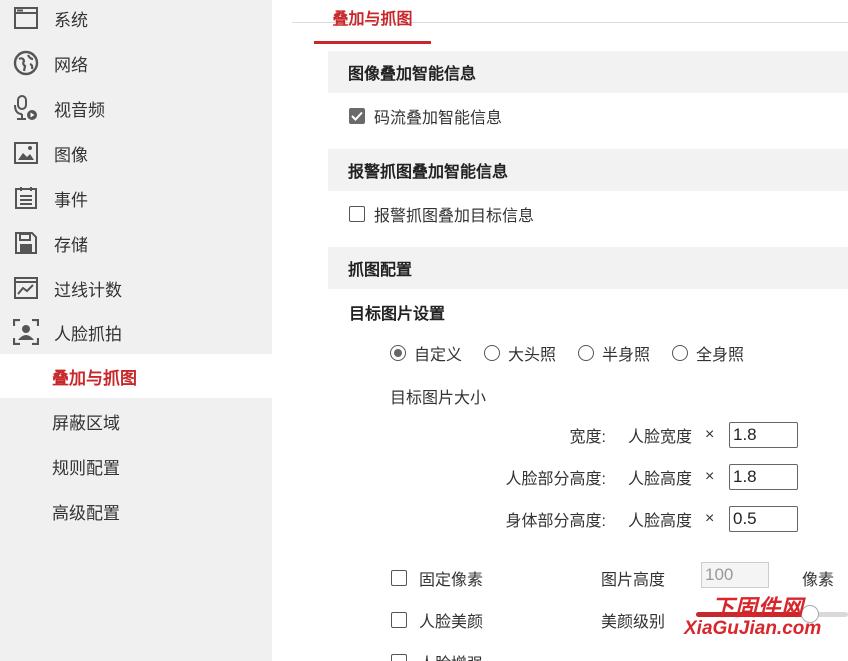 This screenshot has height=661, width=848. What do you see at coordinates (763, 435) in the screenshot?
I see `width-ratio-input` at bounding box center [763, 435].